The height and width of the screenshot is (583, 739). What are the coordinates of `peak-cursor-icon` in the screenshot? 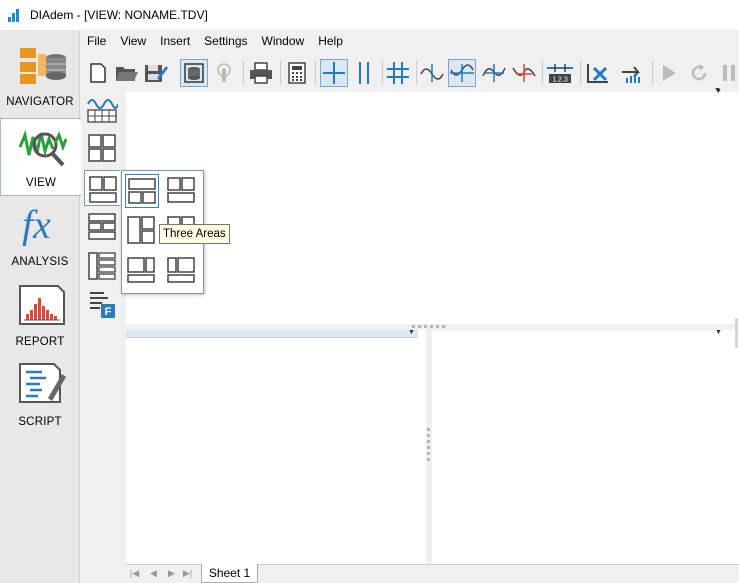 It's located at (432, 73).